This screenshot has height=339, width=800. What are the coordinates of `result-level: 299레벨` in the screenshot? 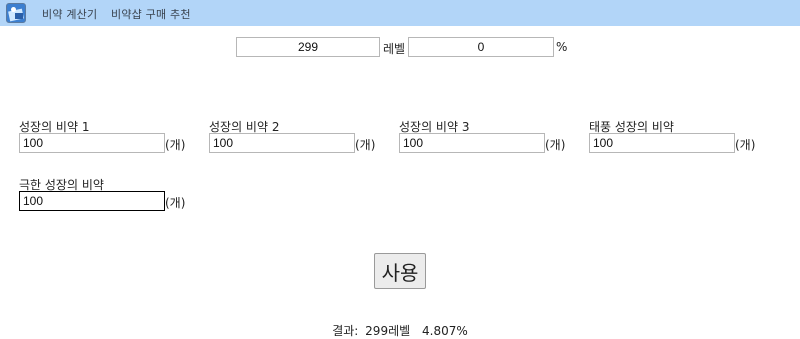 It's located at (388, 331).